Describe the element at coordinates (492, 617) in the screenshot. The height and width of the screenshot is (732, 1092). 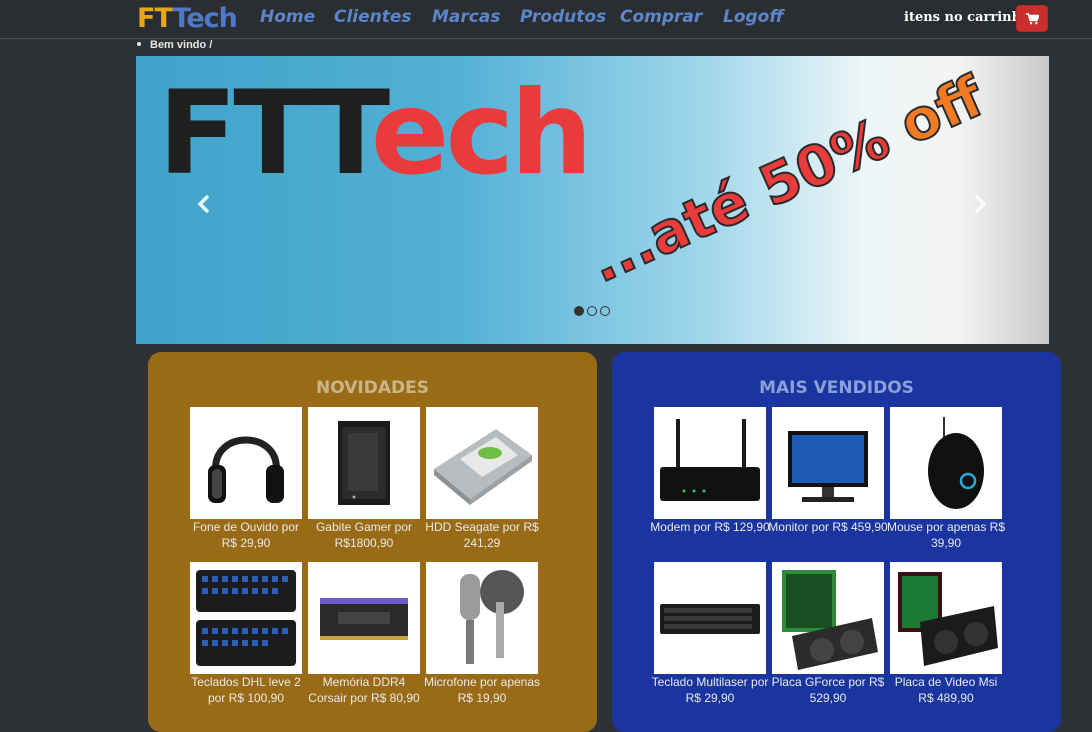
I see `microphone-icon` at that location.